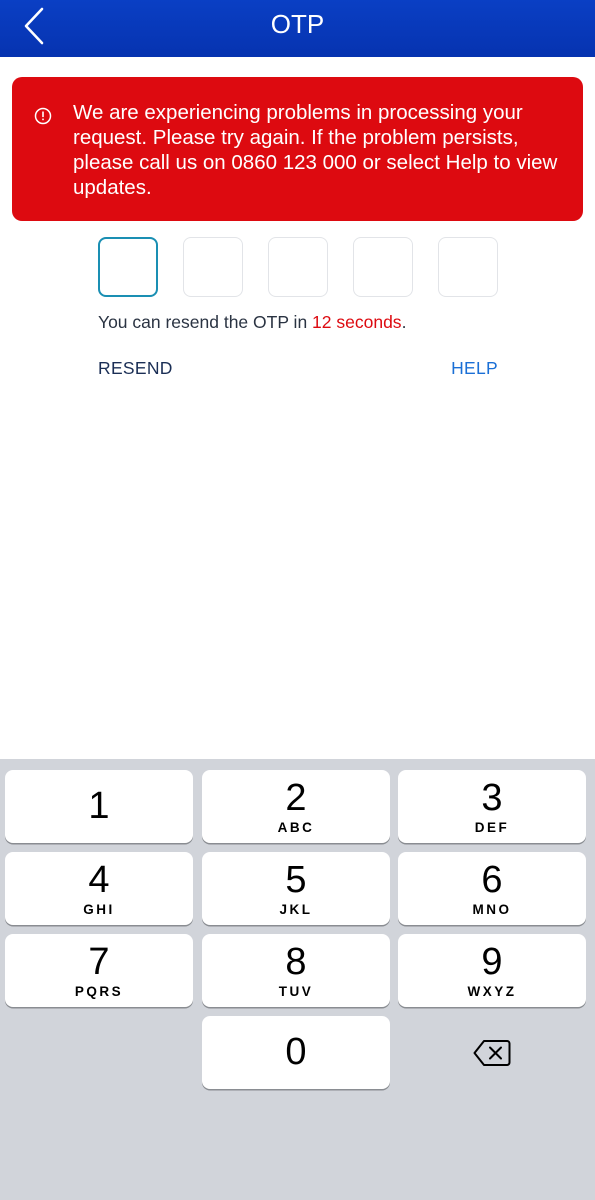  Describe the element at coordinates (99, 880) in the screenshot. I see `key-digit: 4` at that location.